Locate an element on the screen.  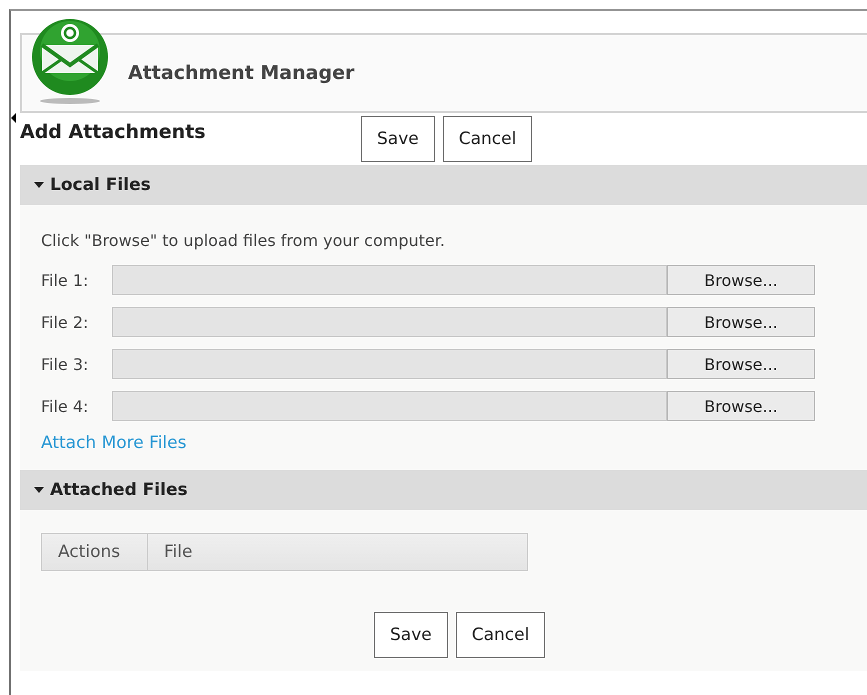
file-label: File 2: is located at coordinates (65, 322).